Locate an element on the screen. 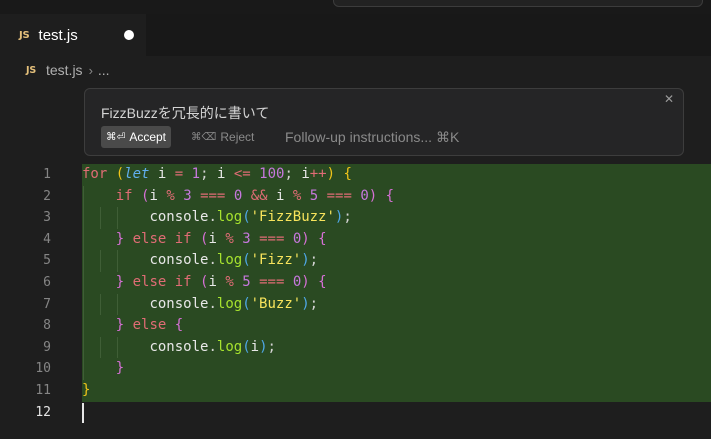  code-line: 7 console.log('Buzz'); is located at coordinates (355, 304).